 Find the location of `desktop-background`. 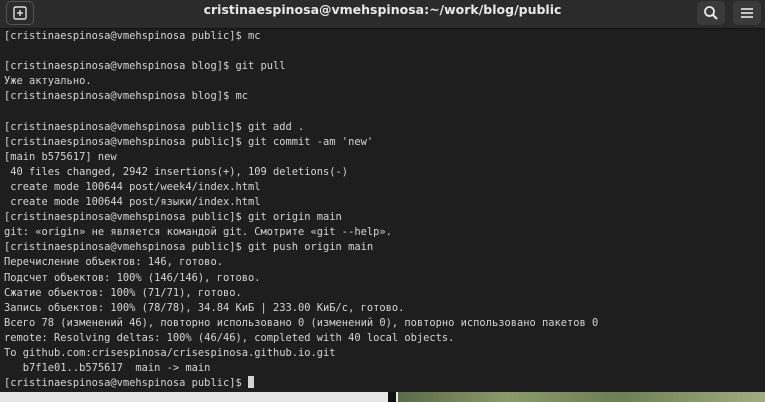

desktop-background is located at coordinates (382, 397).